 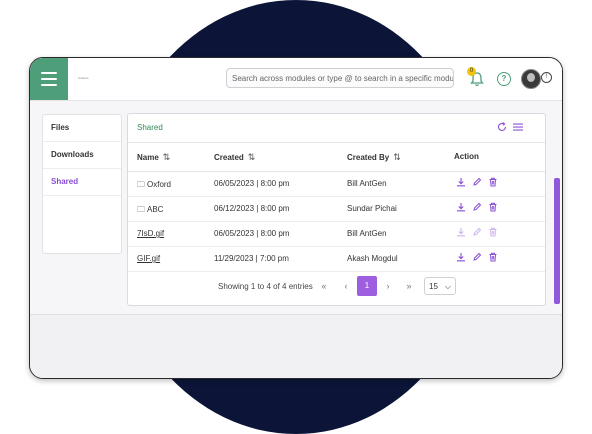 What do you see at coordinates (148, 157) in the screenshot?
I see `column-header-name-label: Name` at bounding box center [148, 157].